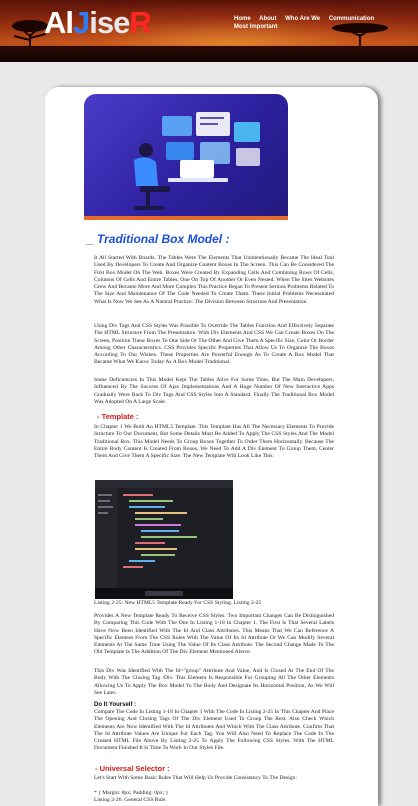  I want to click on ground-silhouette, so click(209, 54).